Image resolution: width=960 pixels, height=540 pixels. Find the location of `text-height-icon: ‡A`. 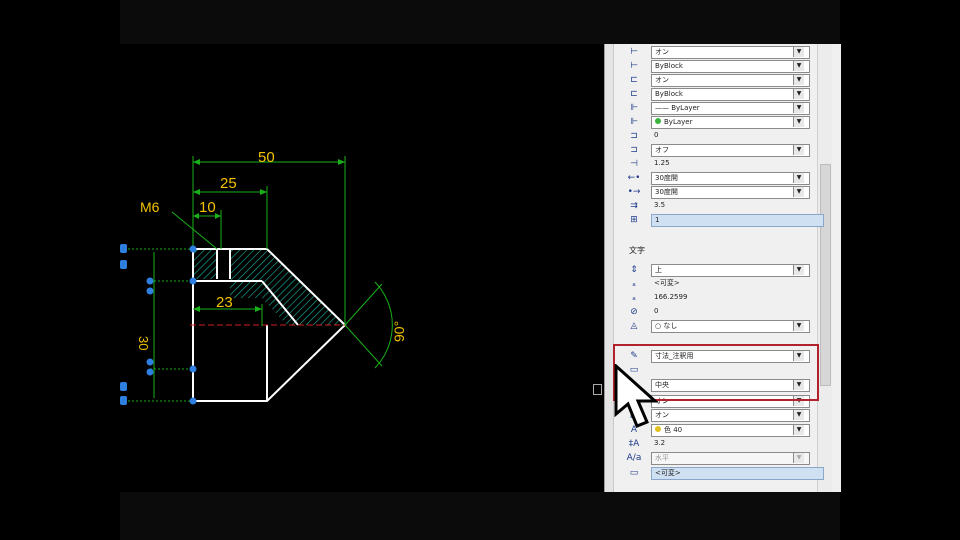

text-height-icon: ‡A is located at coordinates (634, 444).